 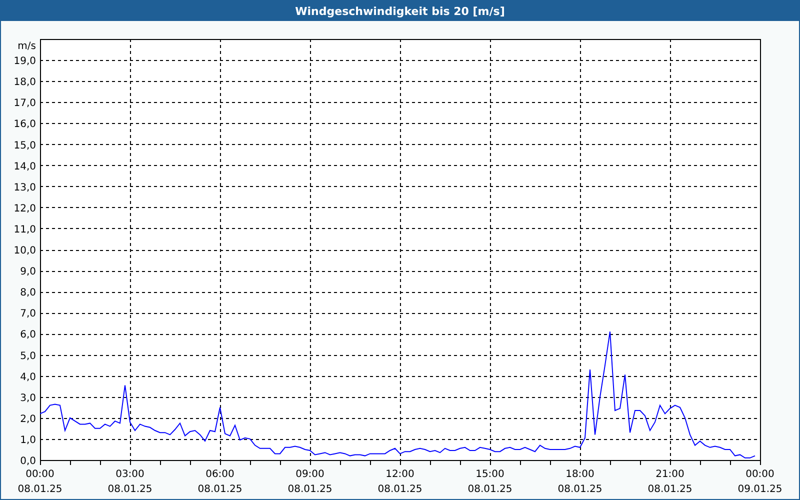 What do you see at coordinates (28, 377) in the screenshot?
I see `y-tick-label: 4,0` at bounding box center [28, 377].